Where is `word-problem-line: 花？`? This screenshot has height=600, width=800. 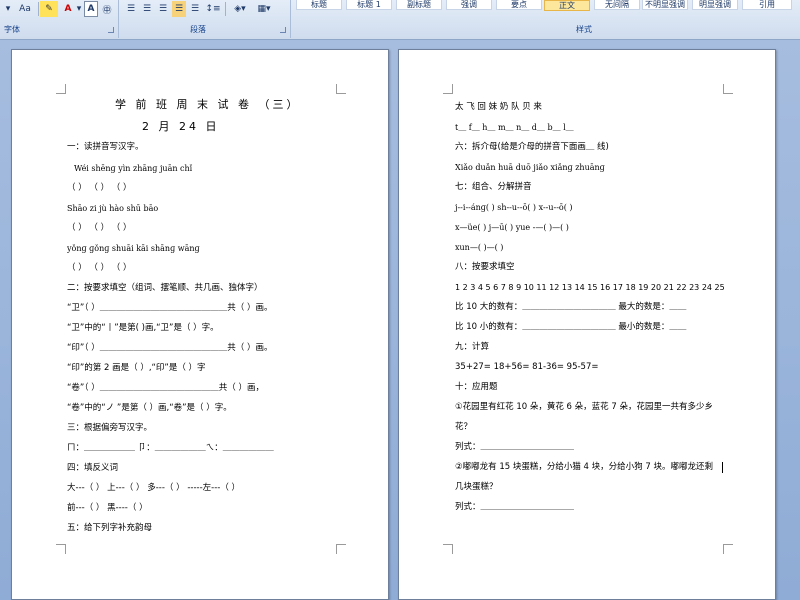 word-problem-line: 花？ is located at coordinates (464, 427).